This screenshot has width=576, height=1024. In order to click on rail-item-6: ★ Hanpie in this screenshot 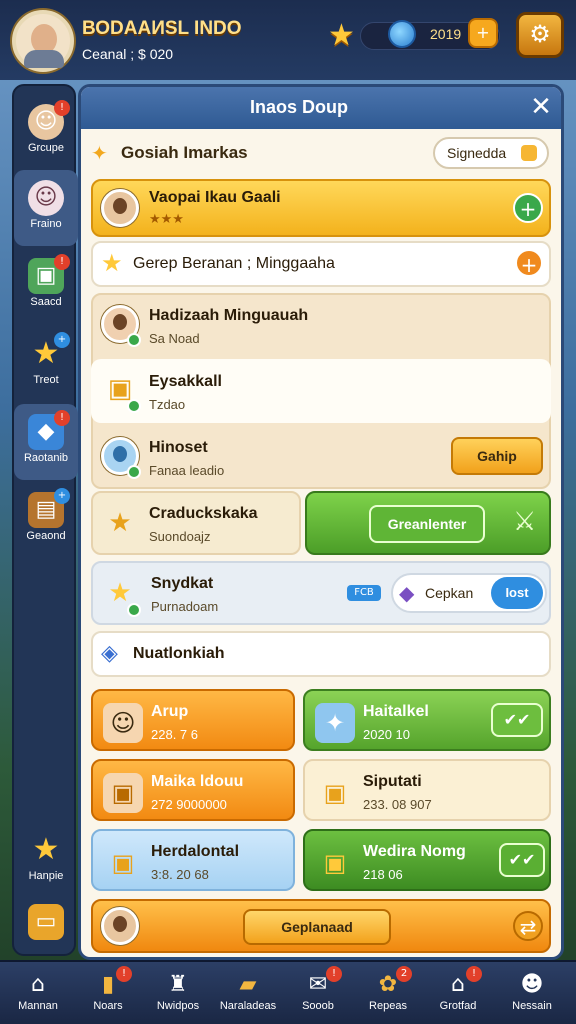, I will do `click(46, 860)`.